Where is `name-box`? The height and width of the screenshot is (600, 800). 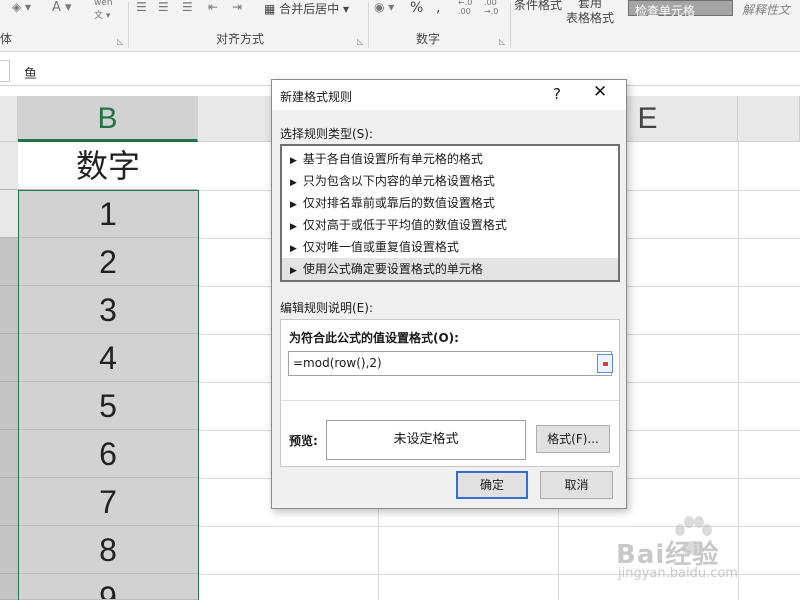
name-box is located at coordinates (5, 71).